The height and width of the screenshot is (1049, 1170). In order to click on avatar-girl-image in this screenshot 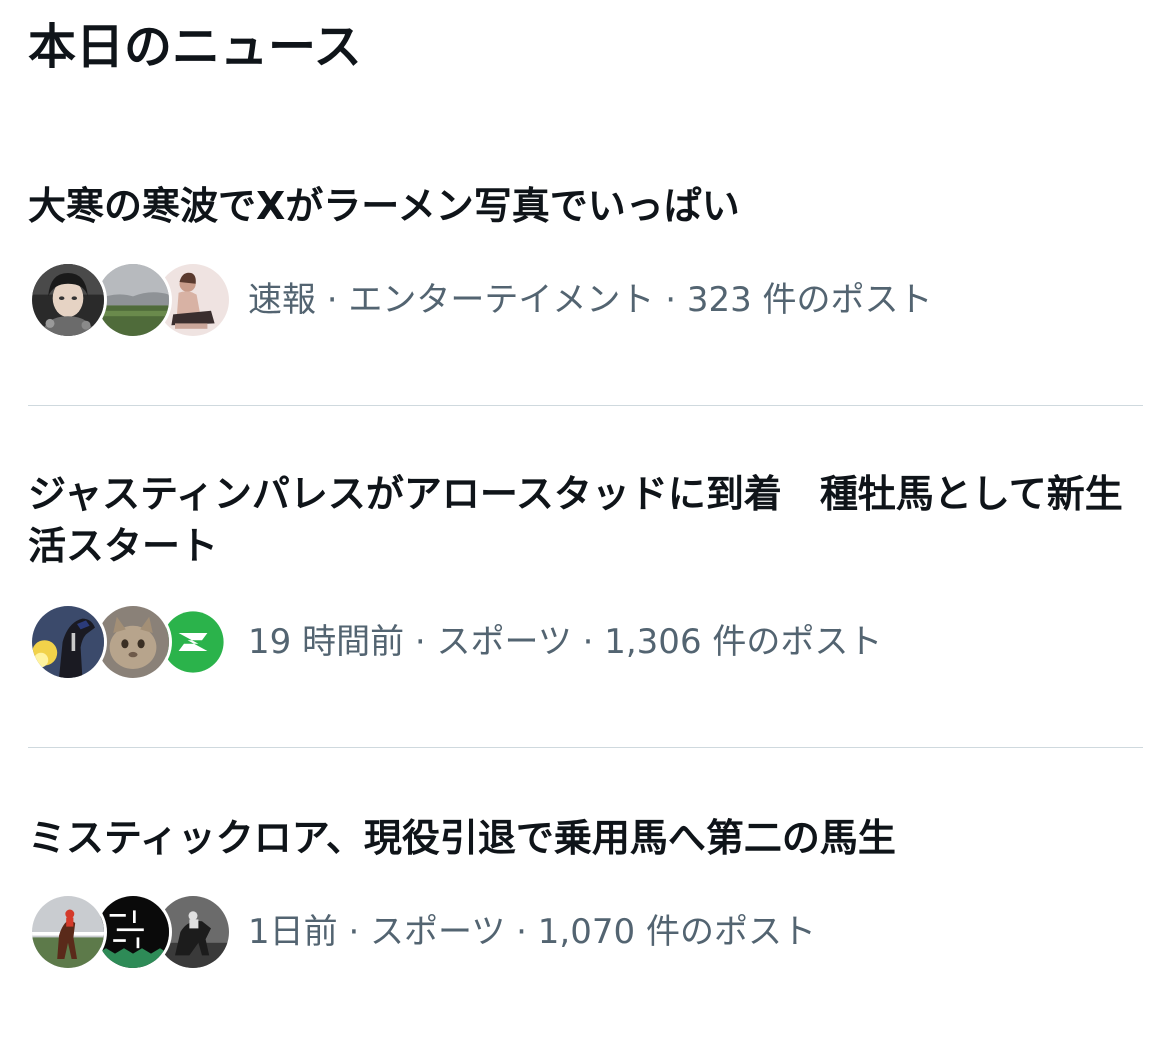, I will do `click(68, 300)`.